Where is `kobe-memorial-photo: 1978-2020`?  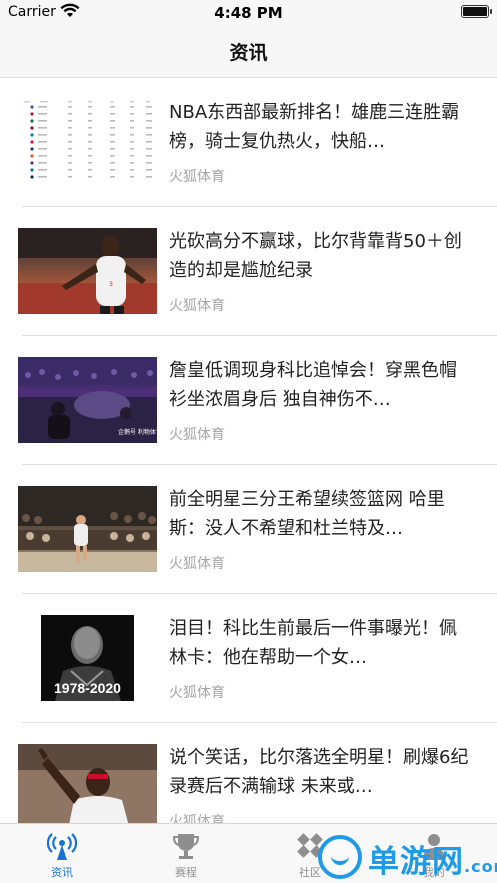
kobe-memorial-photo: 1978-2020 is located at coordinates (87, 658).